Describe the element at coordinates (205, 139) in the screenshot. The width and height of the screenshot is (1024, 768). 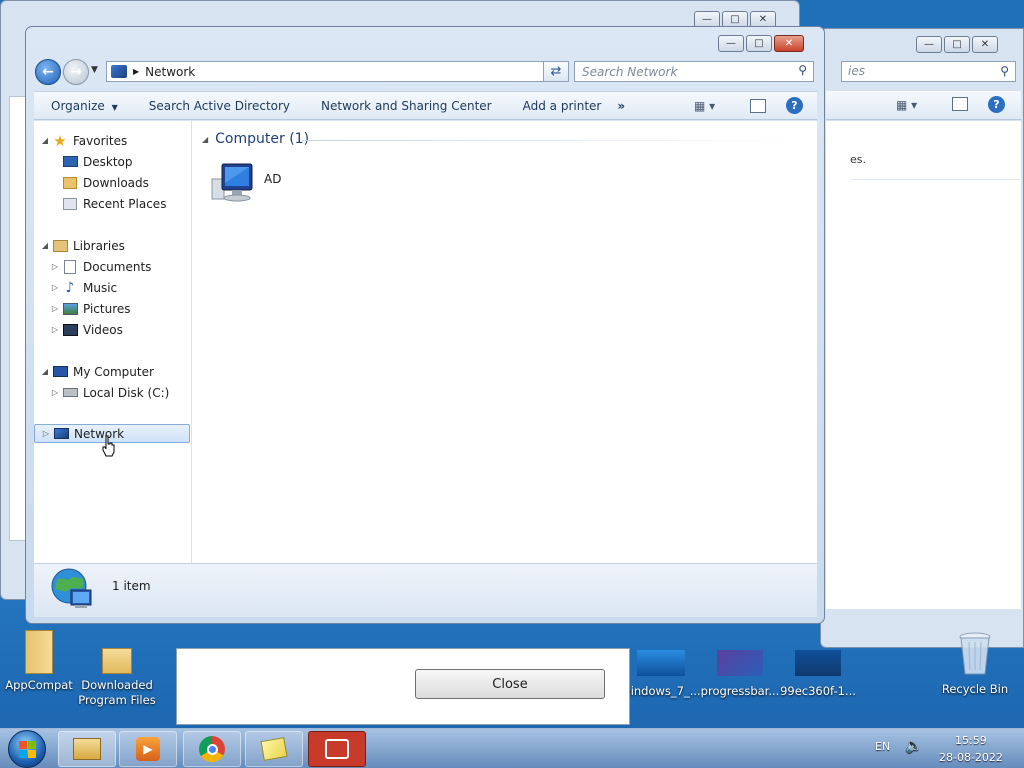
I see `collapse-group-icon: ◢` at that location.